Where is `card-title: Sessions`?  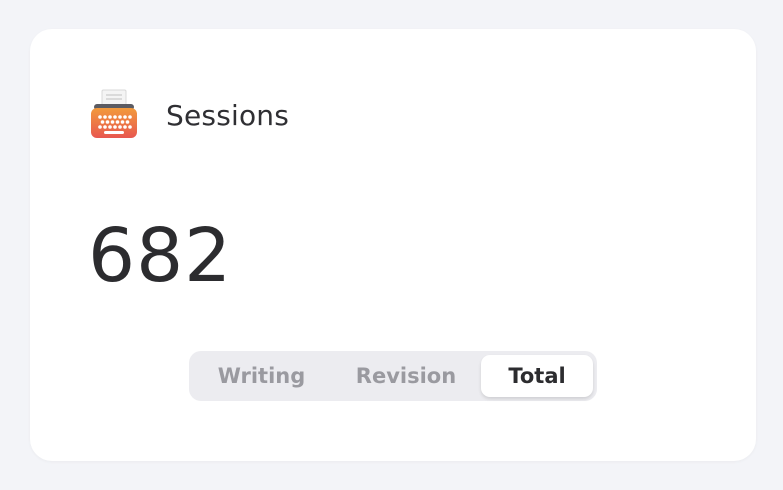
card-title: Sessions is located at coordinates (228, 115).